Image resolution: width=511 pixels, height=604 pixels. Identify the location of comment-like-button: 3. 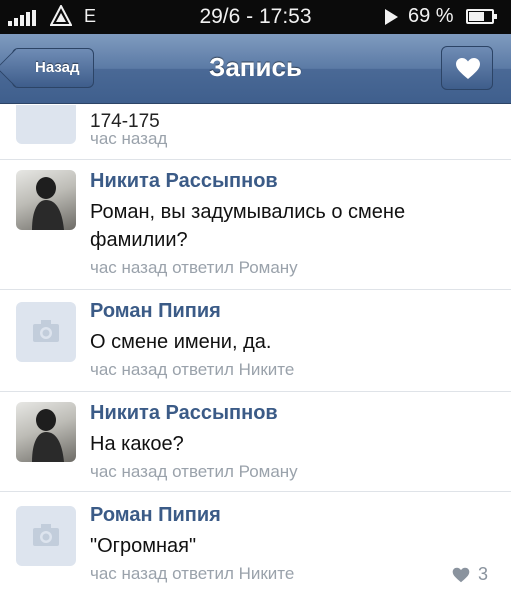
(470, 574).